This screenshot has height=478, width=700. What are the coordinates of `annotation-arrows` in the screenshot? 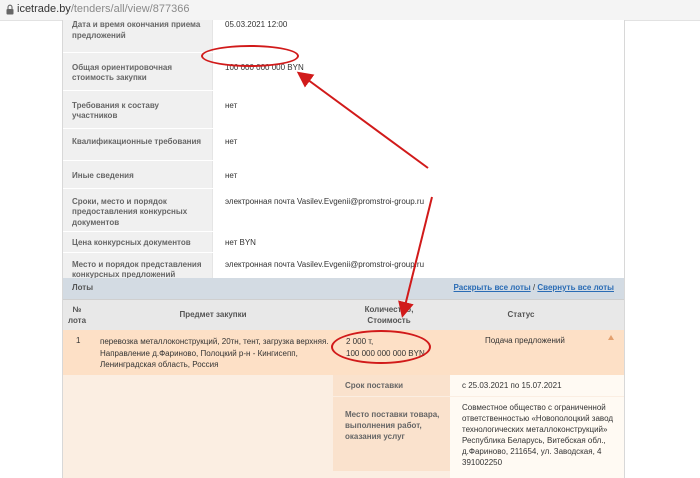 It's located at (364, 194).